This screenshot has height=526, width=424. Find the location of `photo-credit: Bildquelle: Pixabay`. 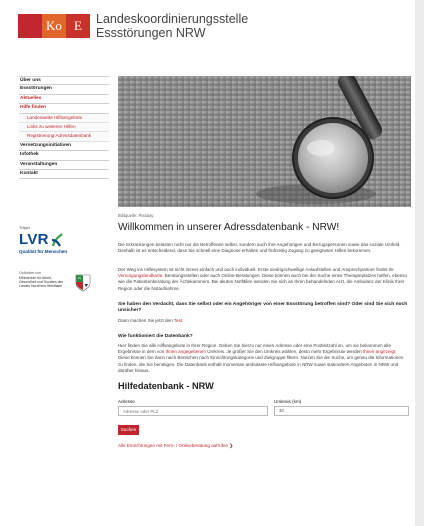

photo-credit: Bildquelle: Pixabay is located at coordinates (136, 215).